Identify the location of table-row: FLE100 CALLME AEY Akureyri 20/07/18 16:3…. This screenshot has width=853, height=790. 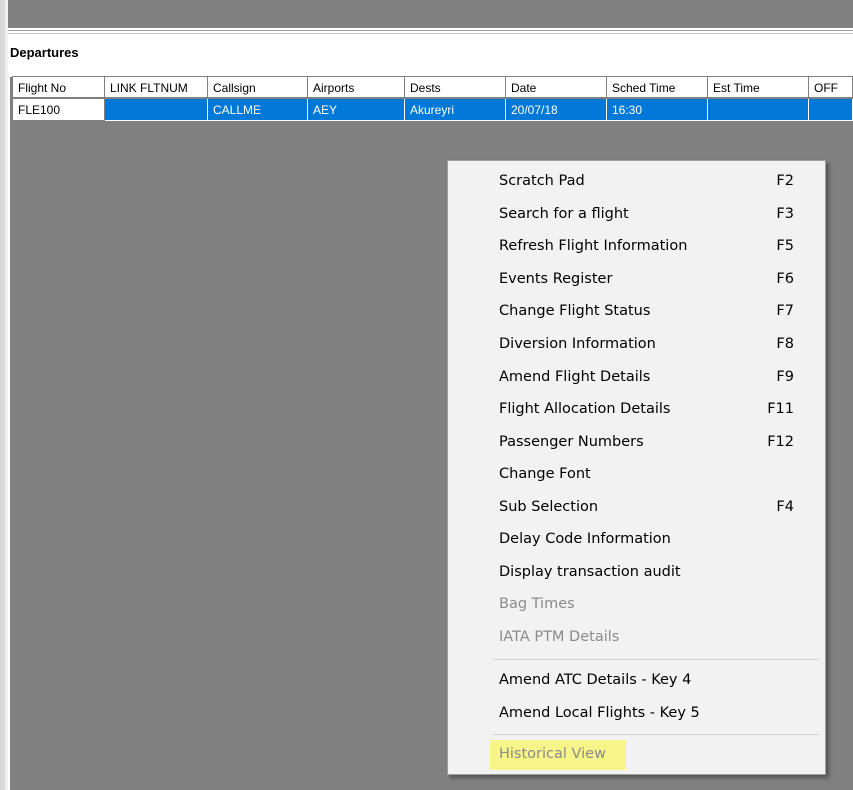
(432, 110).